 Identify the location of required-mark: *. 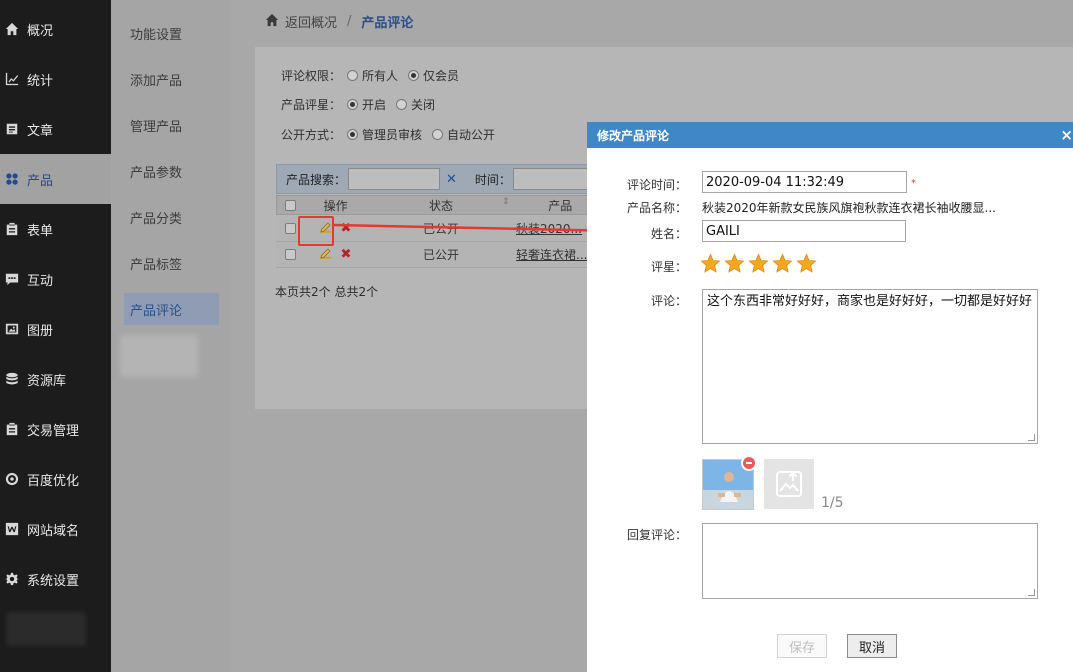
(913, 183).